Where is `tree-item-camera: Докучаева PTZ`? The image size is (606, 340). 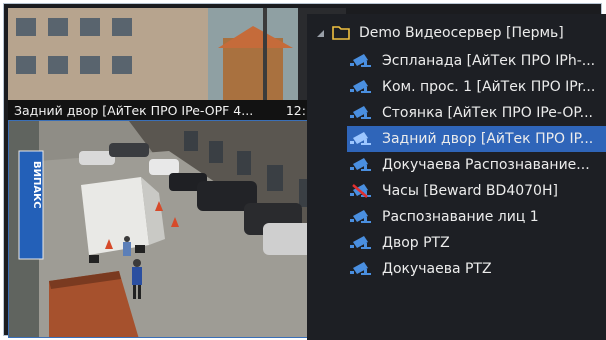 tree-item-camera: Докучаева PTZ is located at coordinates (456, 269).